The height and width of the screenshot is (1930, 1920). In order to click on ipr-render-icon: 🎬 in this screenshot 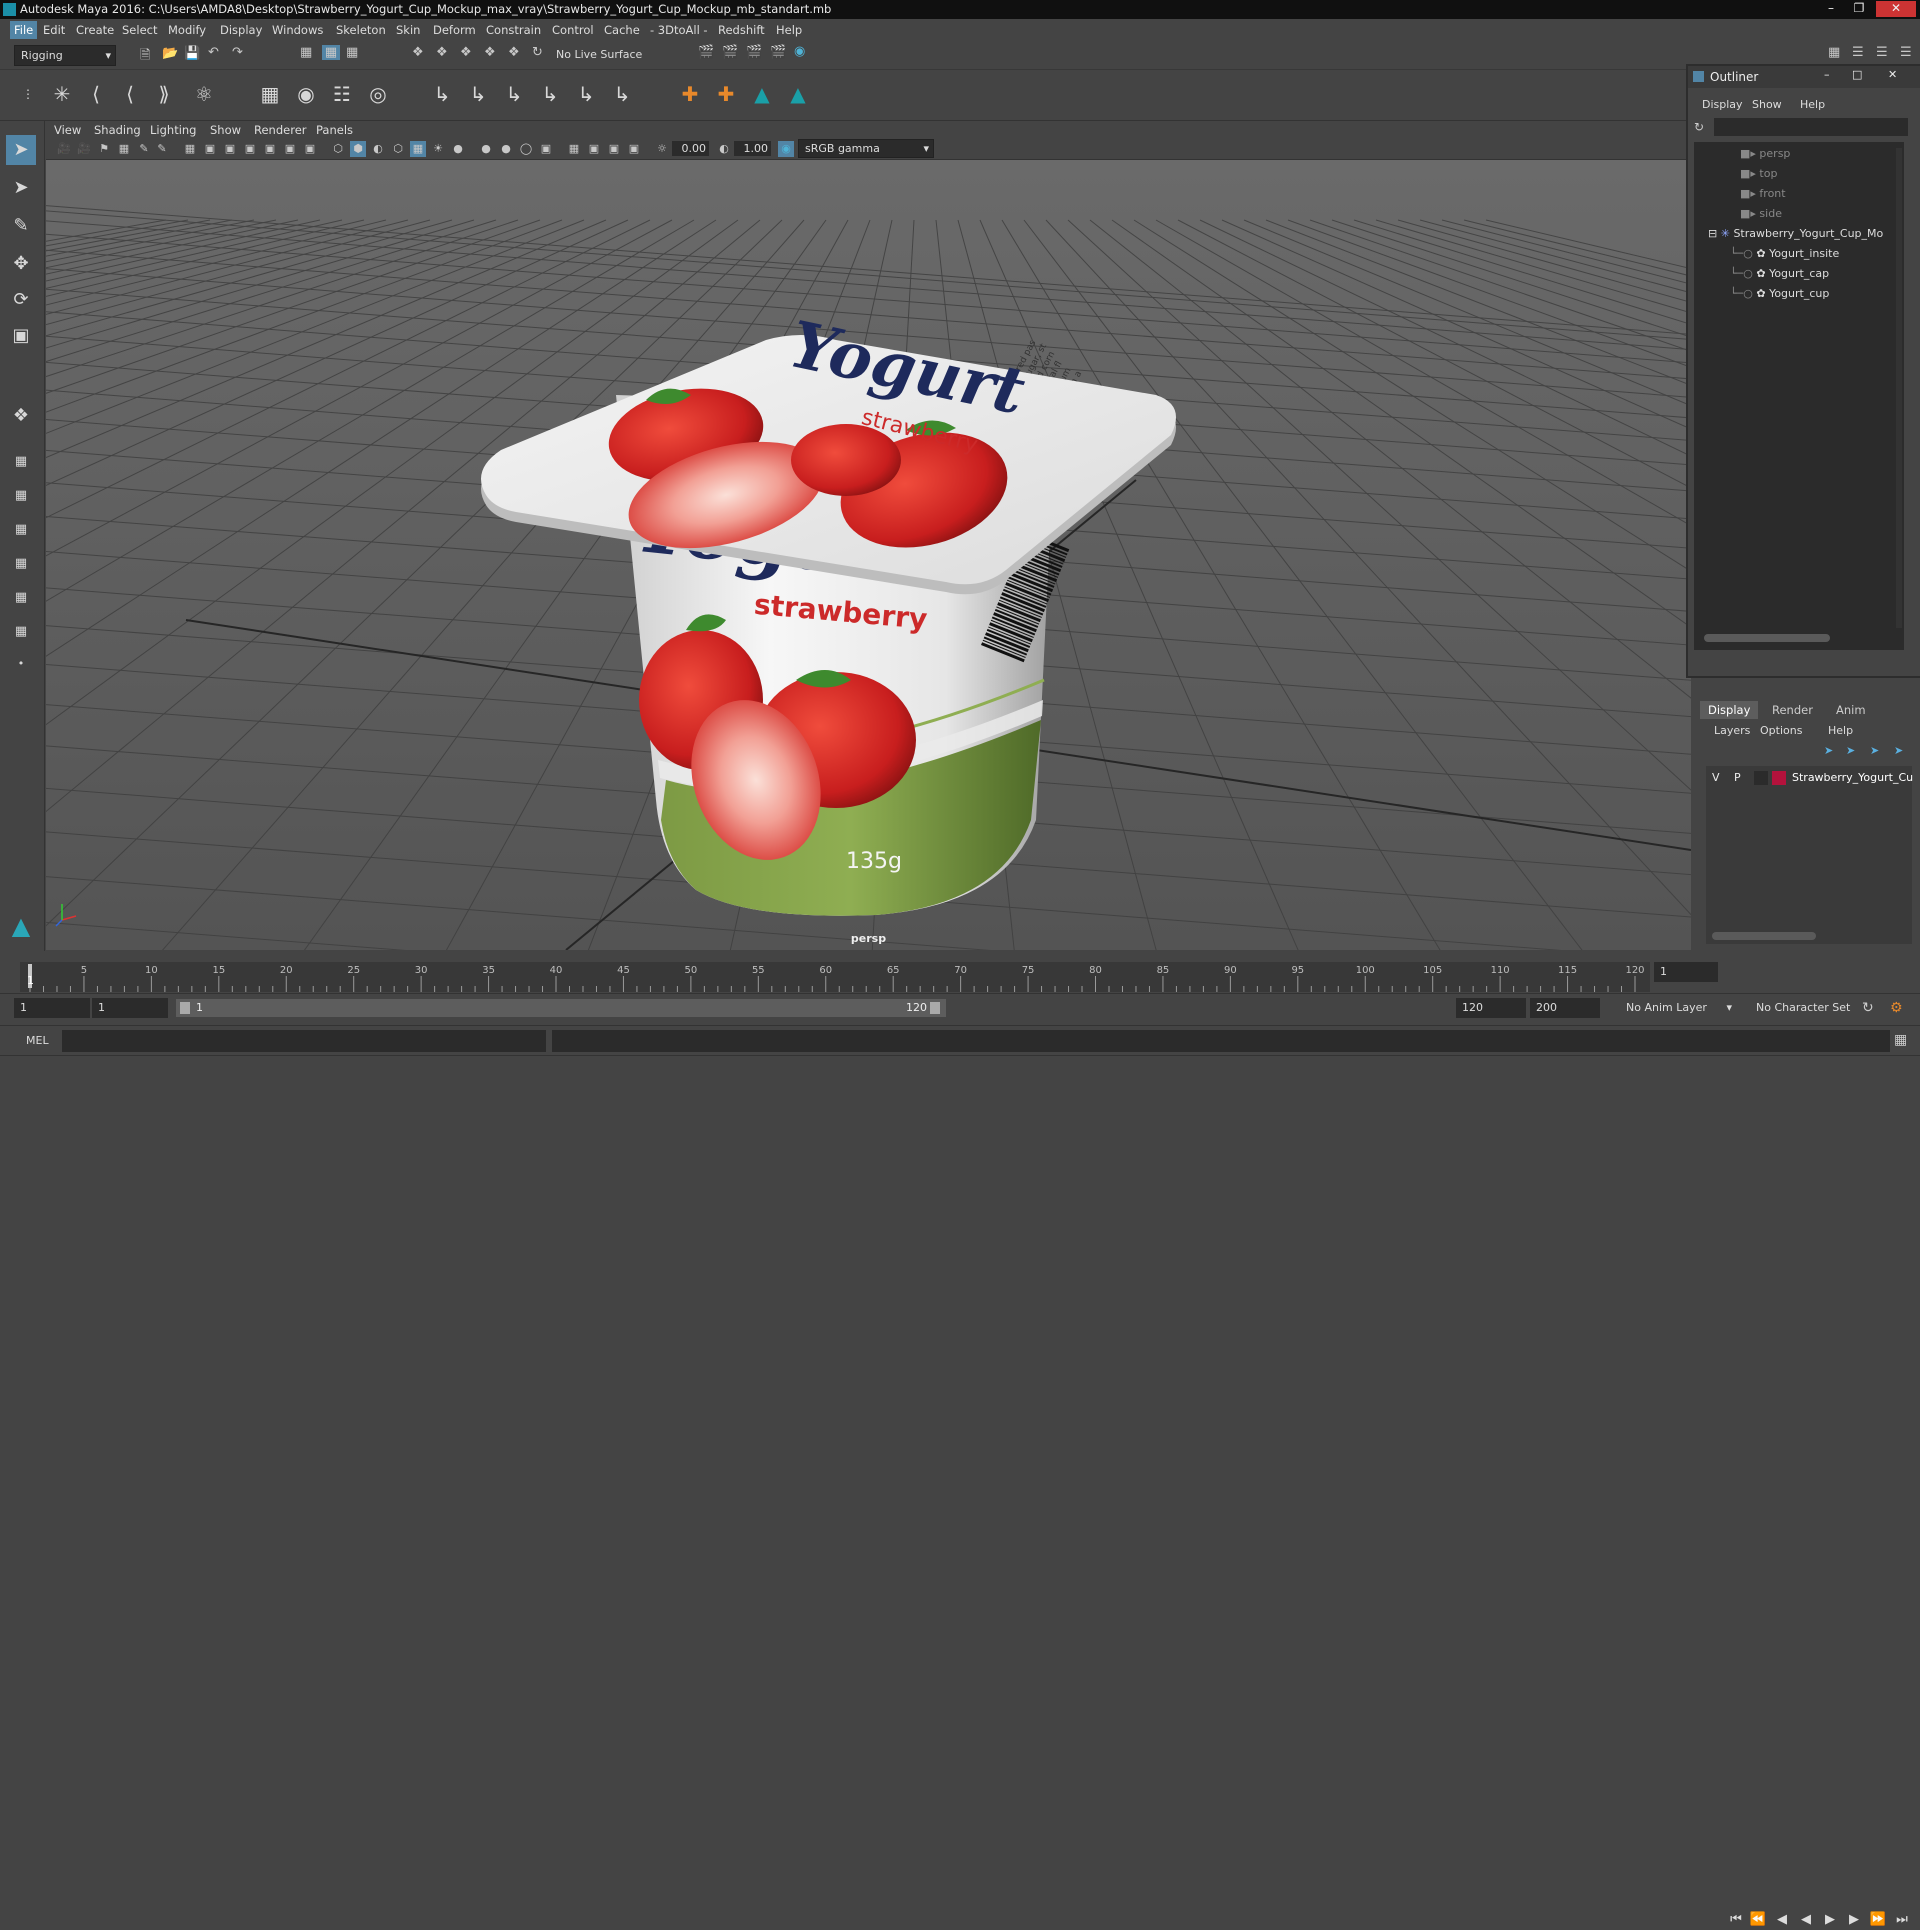, I will do `click(754, 52)`.